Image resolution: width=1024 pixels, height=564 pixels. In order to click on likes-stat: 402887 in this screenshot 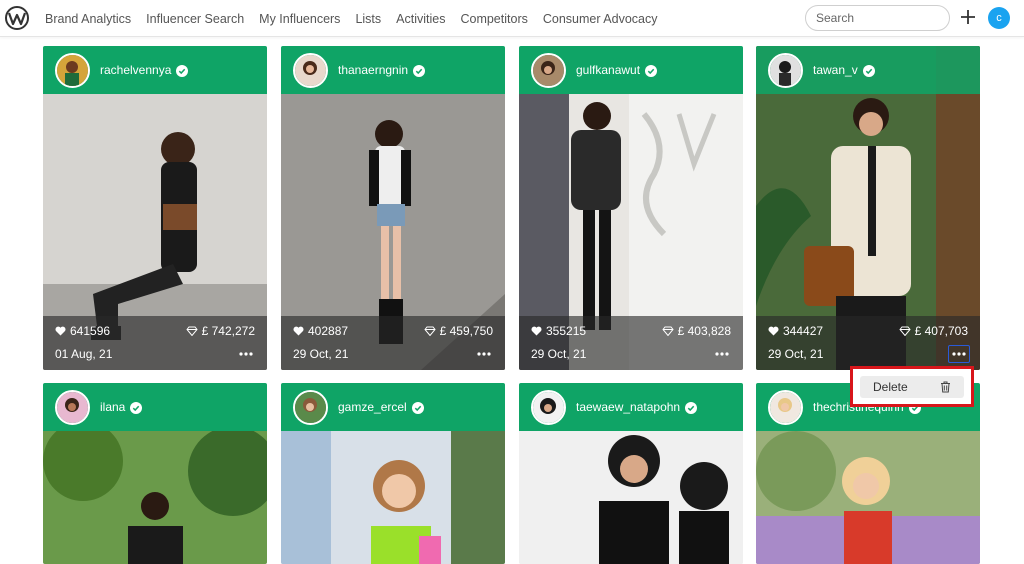, I will do `click(320, 331)`.